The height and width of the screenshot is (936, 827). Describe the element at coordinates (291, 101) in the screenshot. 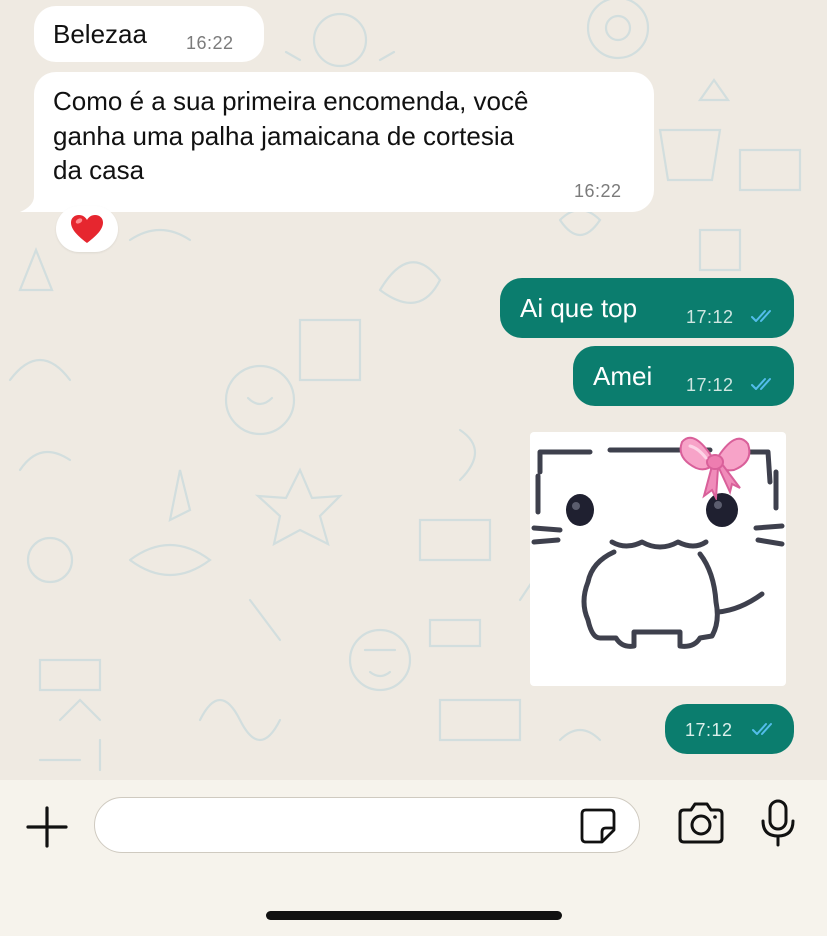

I see `message-text-line: Como é a sua primeira encomenda, você` at that location.